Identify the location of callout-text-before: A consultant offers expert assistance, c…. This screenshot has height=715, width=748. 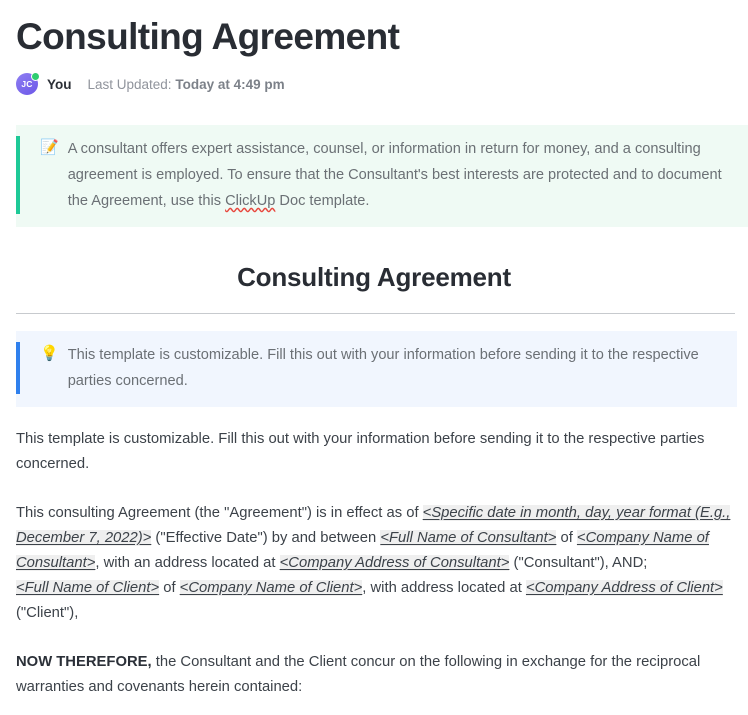
(394, 175).